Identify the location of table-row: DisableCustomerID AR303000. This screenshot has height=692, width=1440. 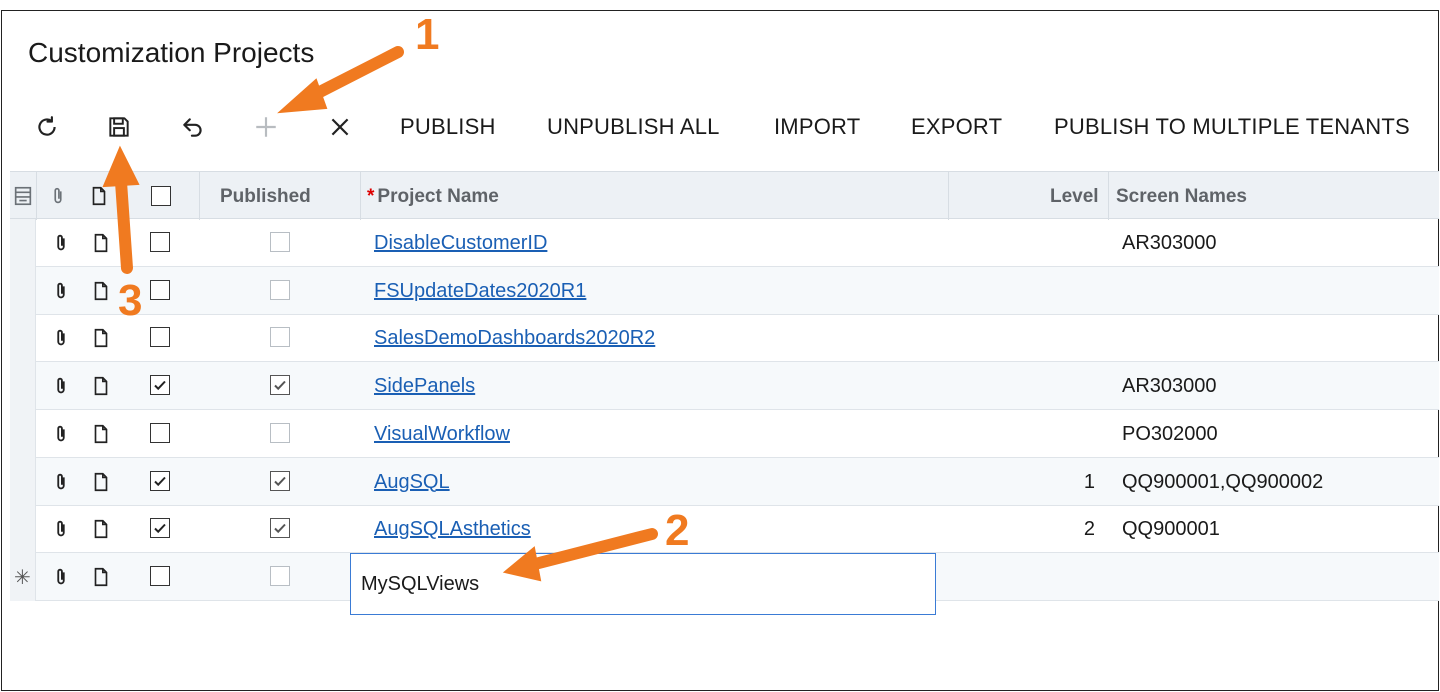
(724, 243).